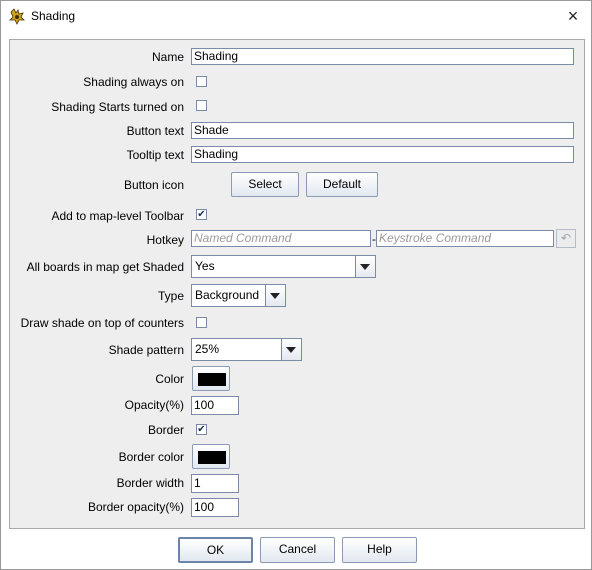 Image resolution: width=592 pixels, height=570 pixels. Describe the element at coordinates (167, 57) in the screenshot. I see `name-label: Name` at that location.